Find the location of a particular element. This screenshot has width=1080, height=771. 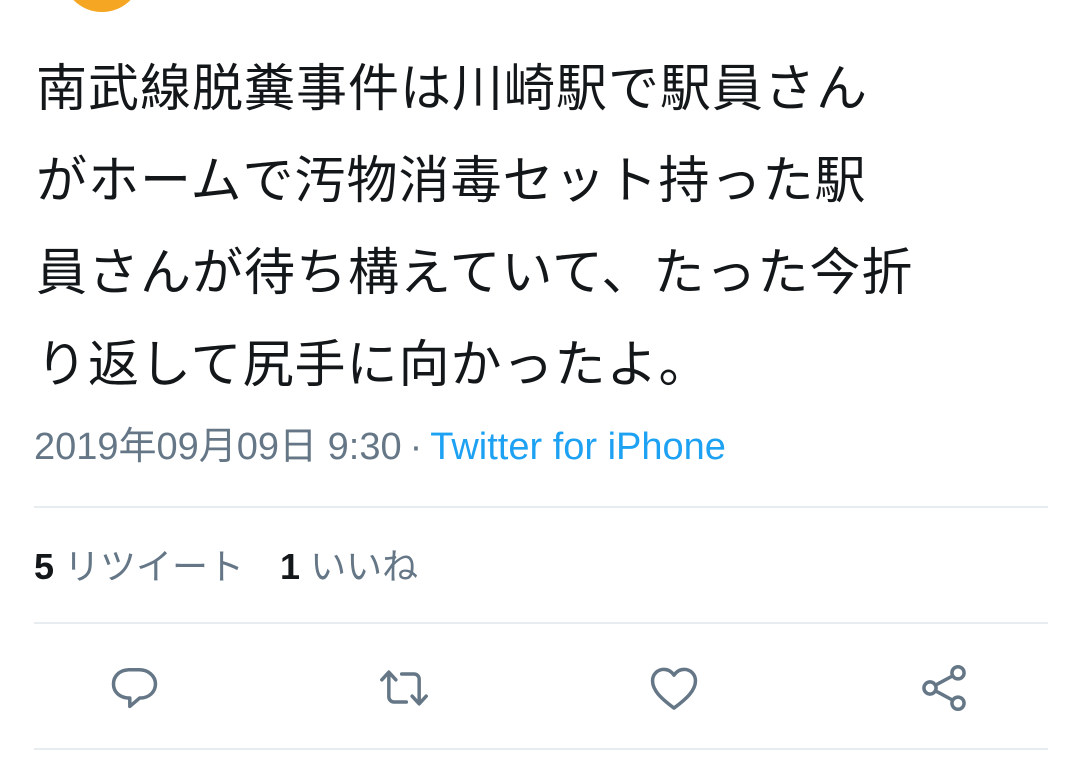

tweet-stats: 5 リツイート 1 いいね is located at coordinates (226, 567).